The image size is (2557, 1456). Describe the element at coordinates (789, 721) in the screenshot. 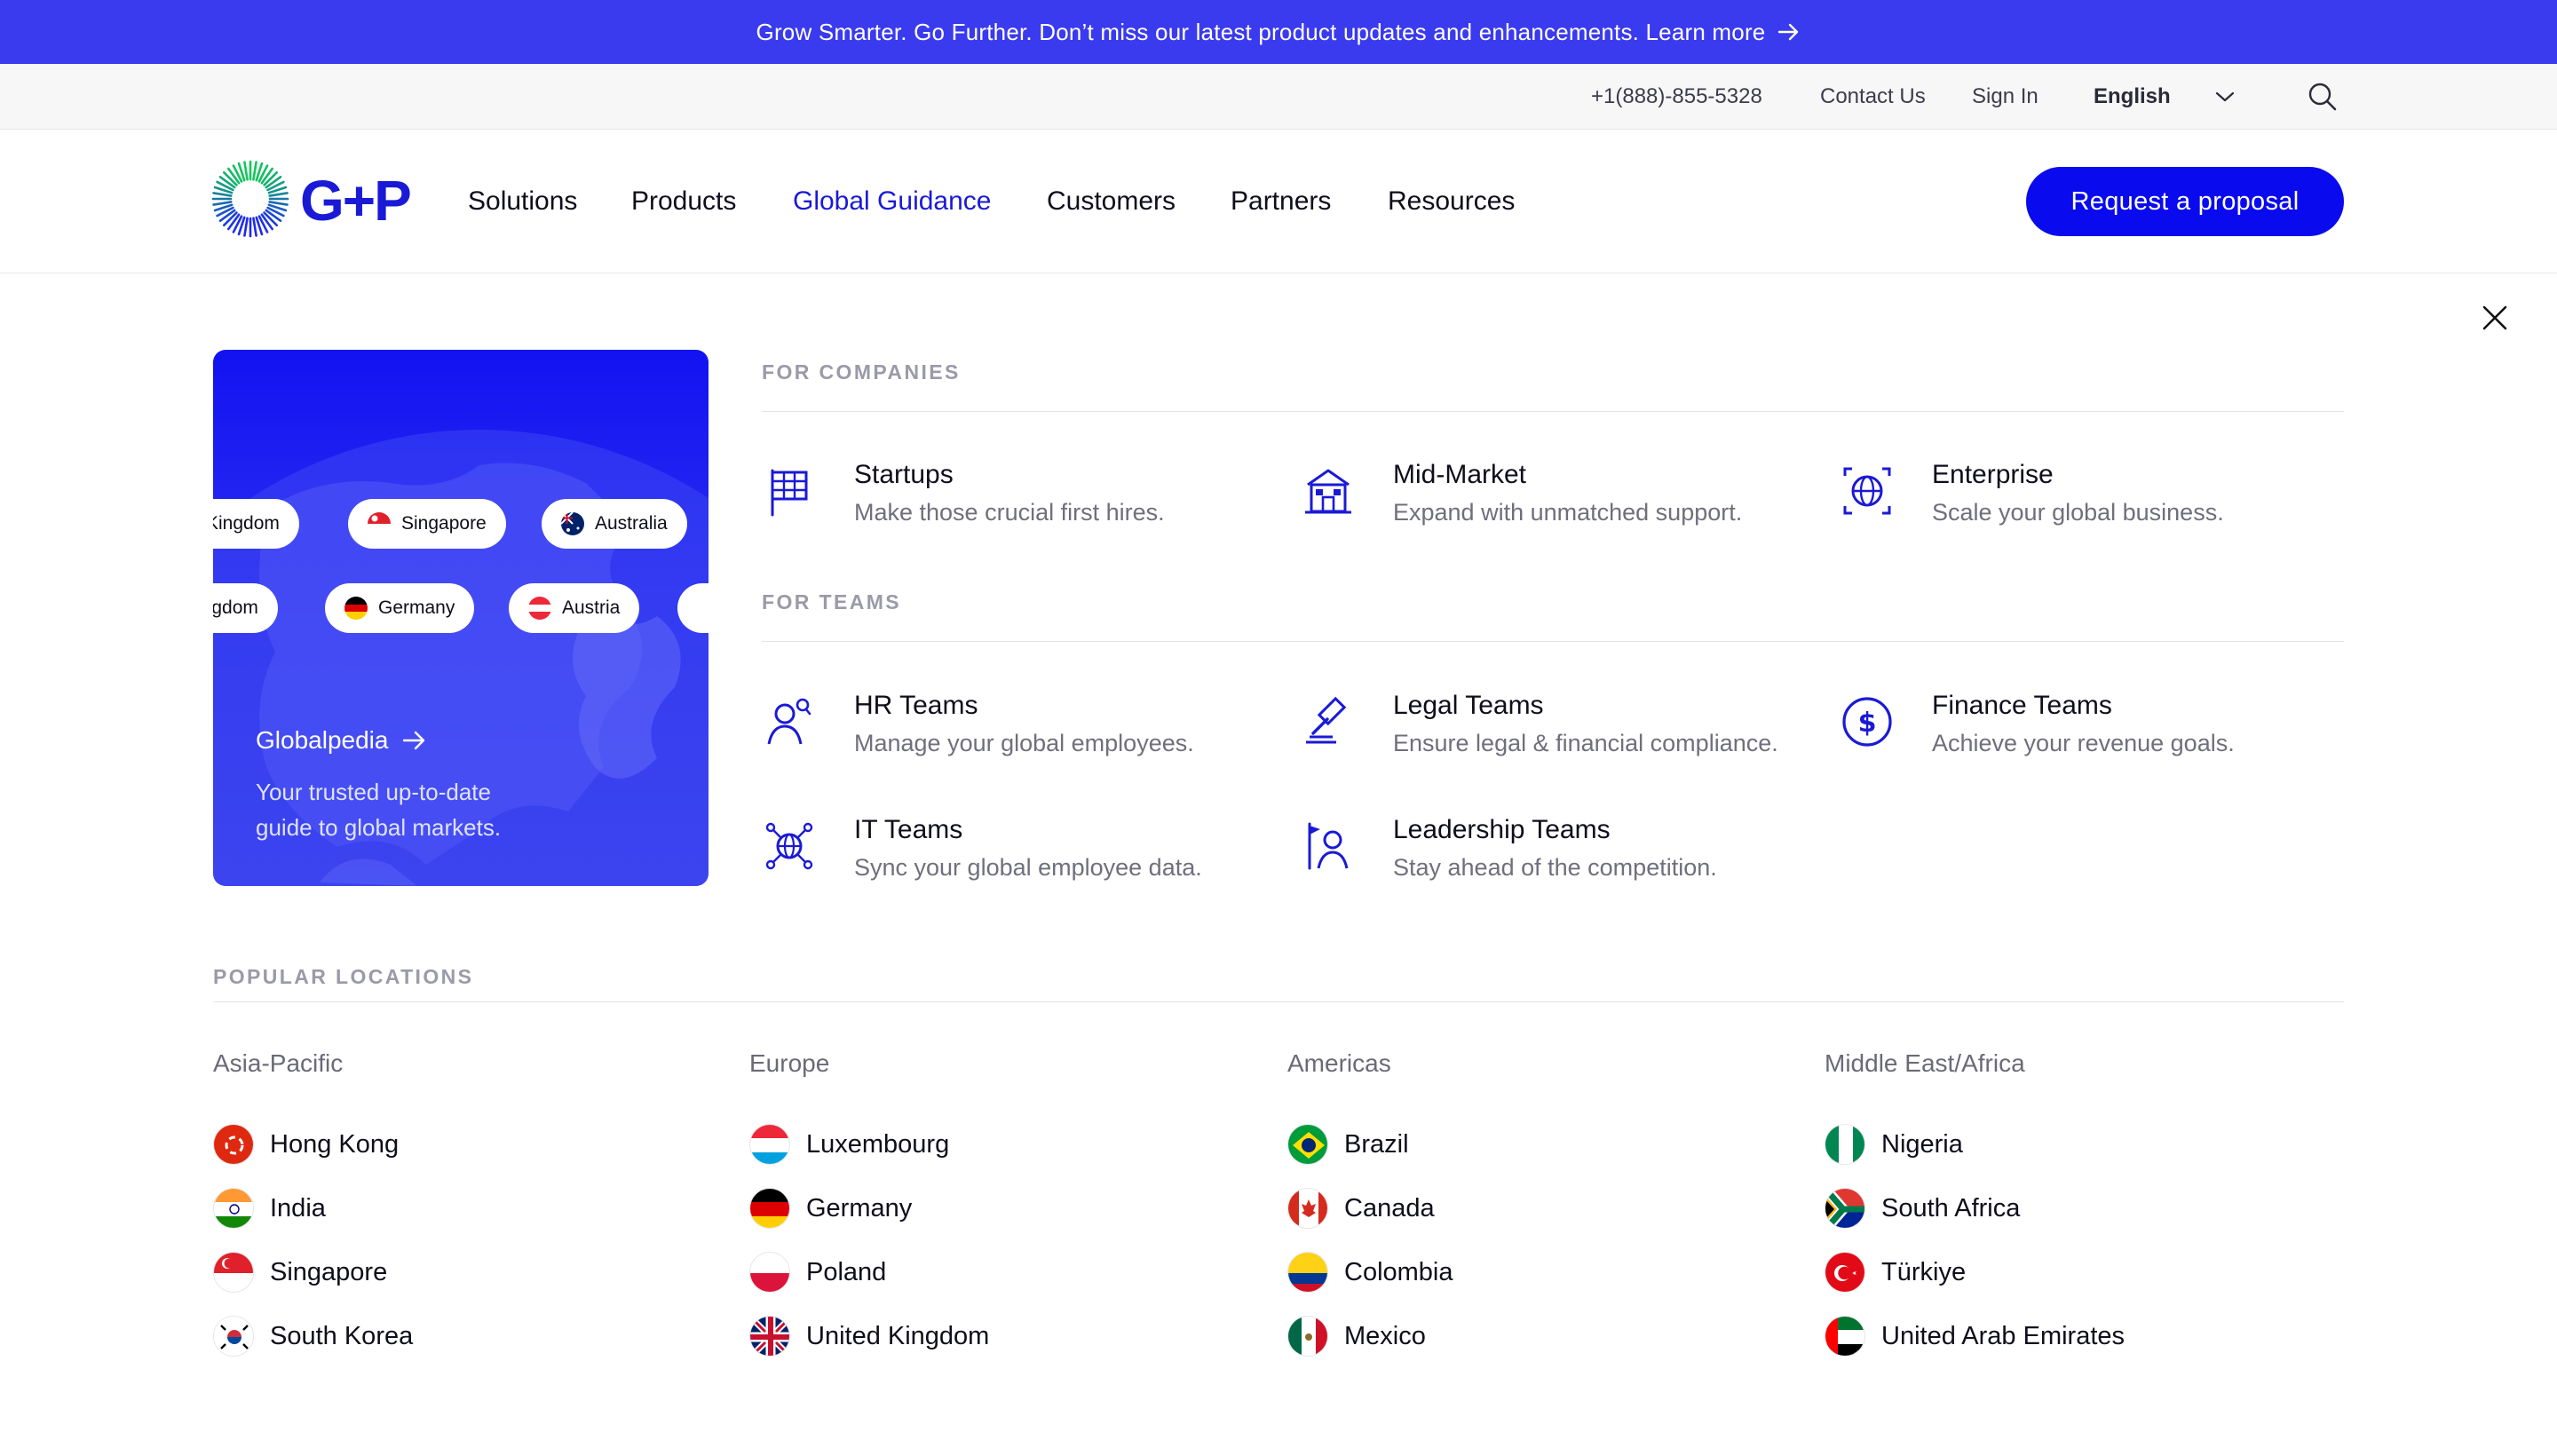

I see `person-search-icon` at that location.